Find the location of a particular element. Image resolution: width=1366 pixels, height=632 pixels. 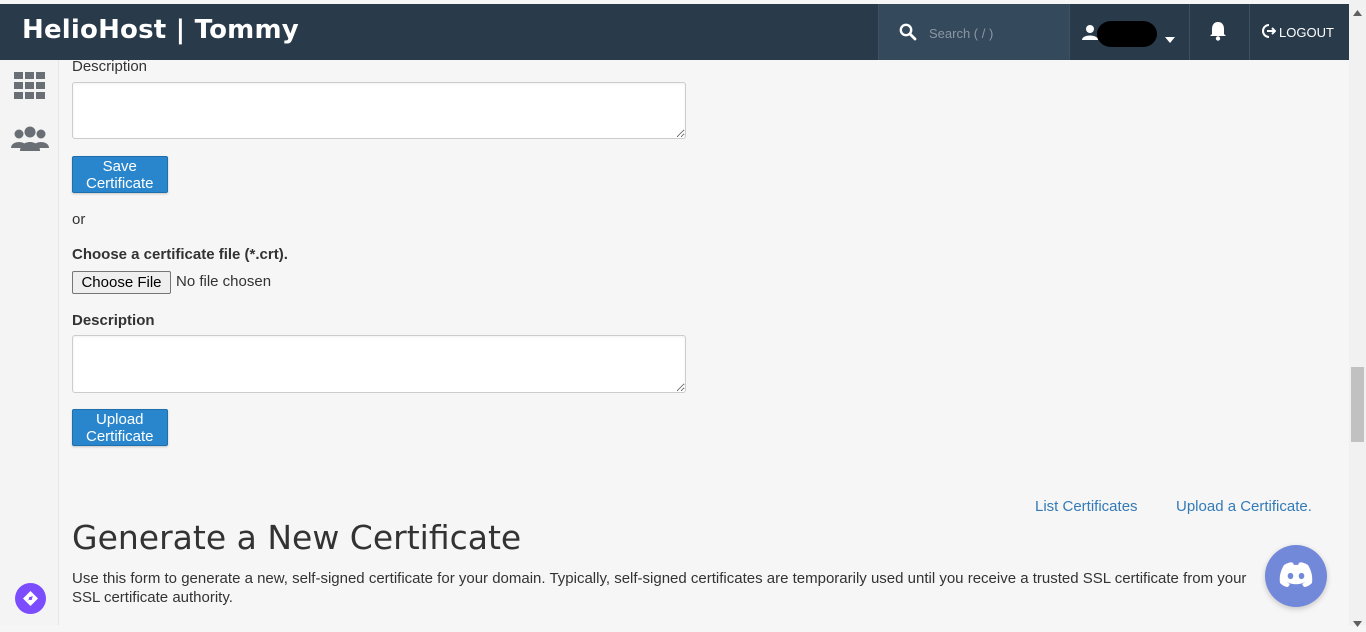

list-certificates-link: List Certificates is located at coordinates (1086, 506).